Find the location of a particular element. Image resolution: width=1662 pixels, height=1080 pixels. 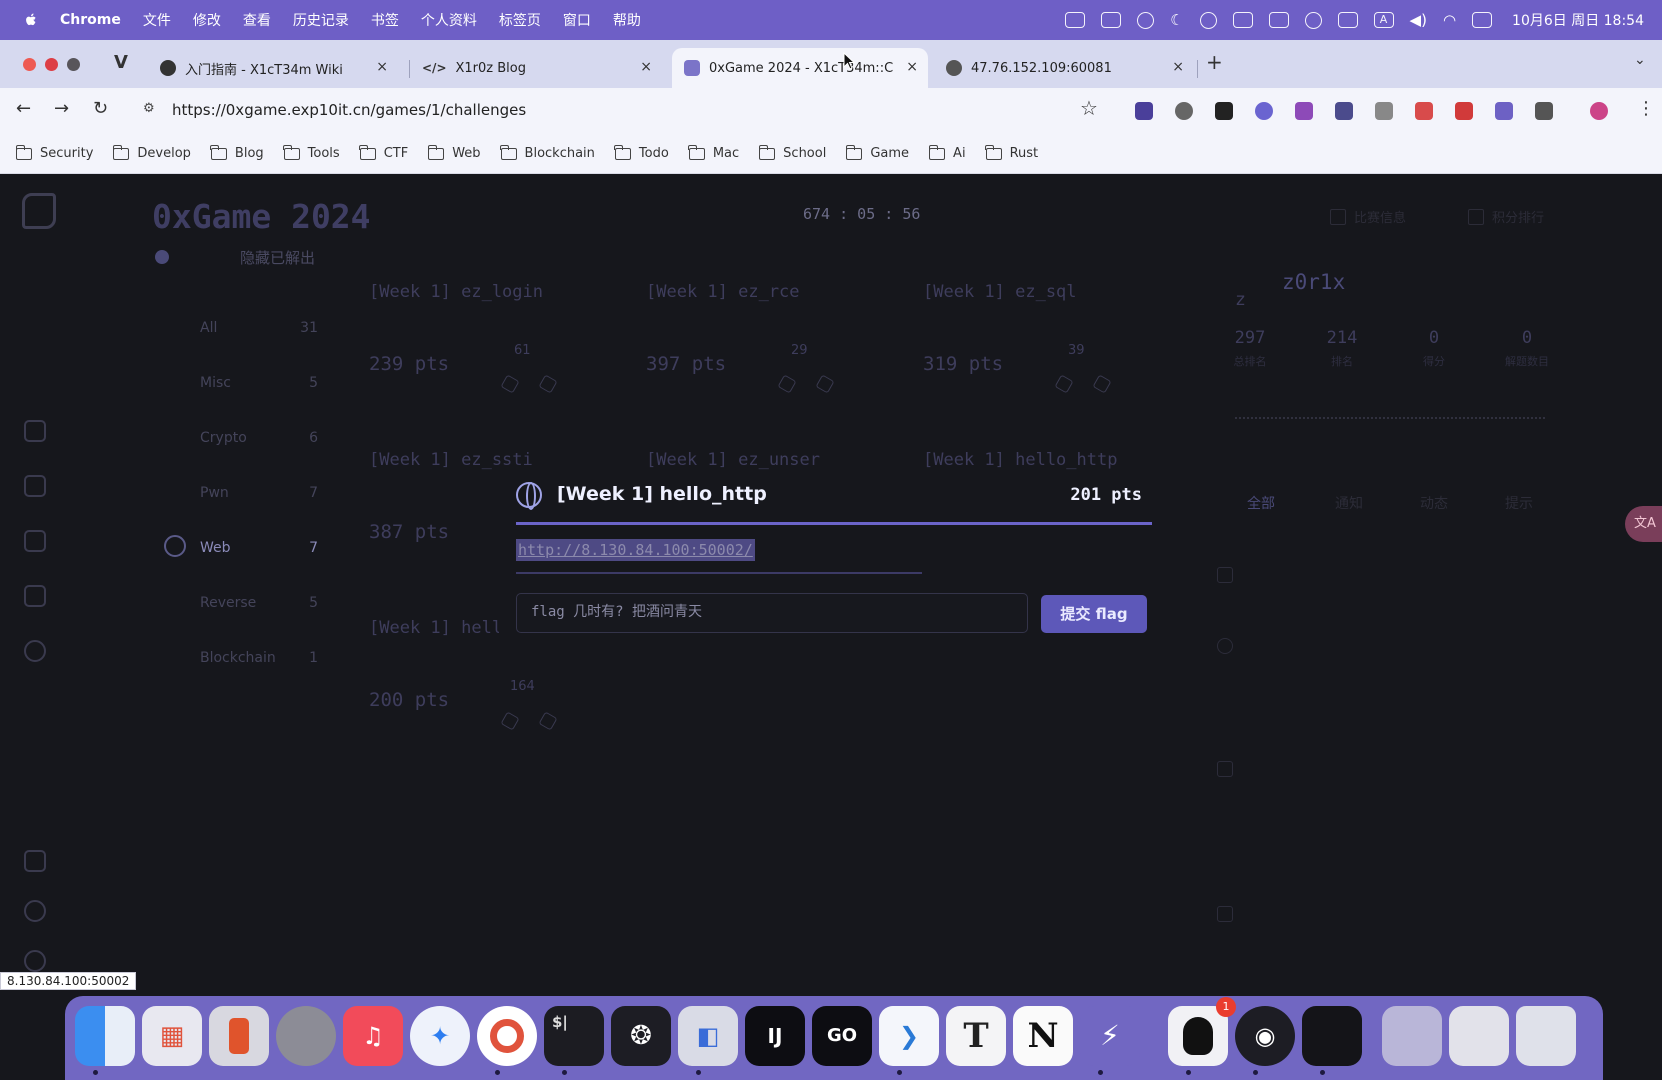

back-button: ← is located at coordinates (23, 108).